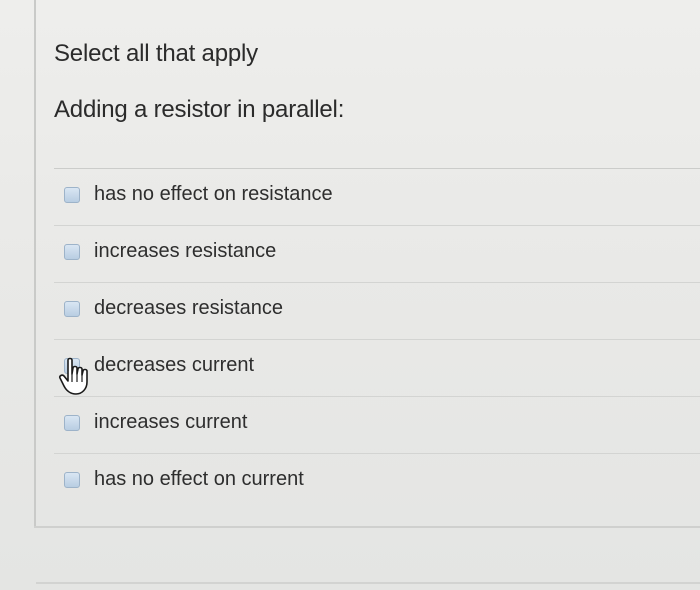 Image resolution: width=700 pixels, height=590 pixels. I want to click on option-label: decreases resistance, so click(188, 308).